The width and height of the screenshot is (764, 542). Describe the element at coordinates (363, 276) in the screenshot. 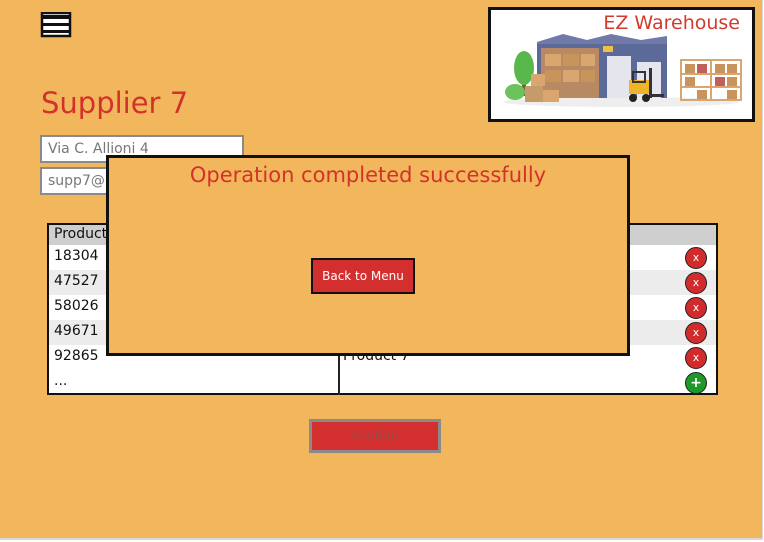

I see `back-to-menu-button: Back to Menu` at that location.